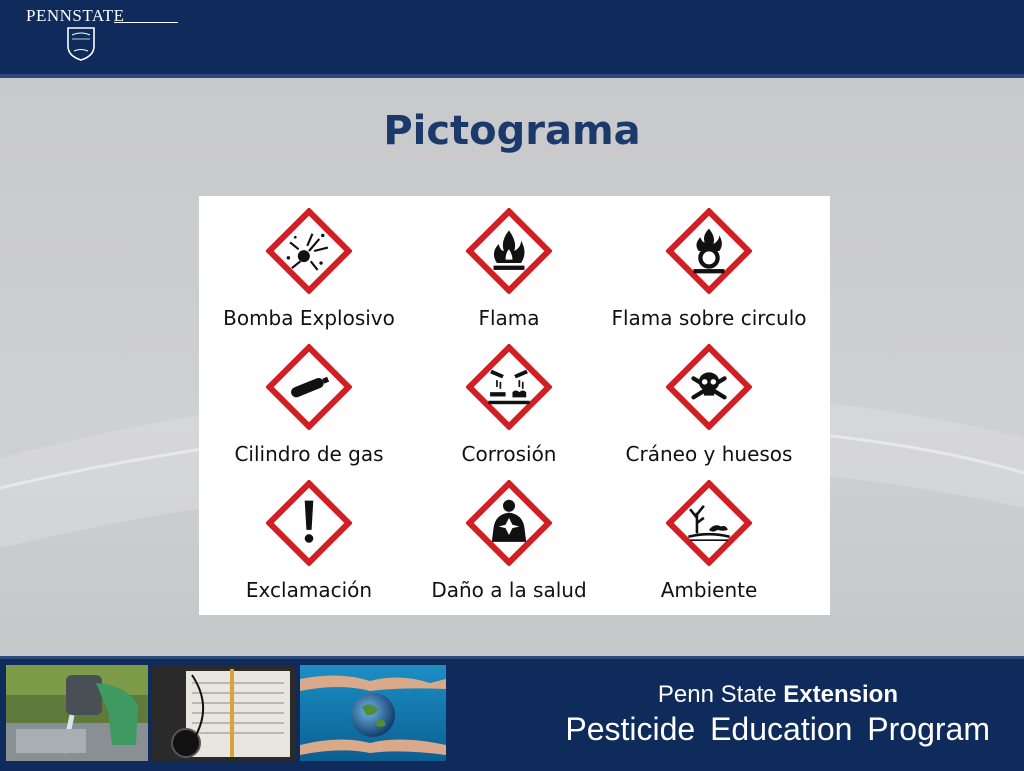  What do you see at coordinates (709, 387) in the screenshot?
I see `skull-crossbones-icon` at bounding box center [709, 387].